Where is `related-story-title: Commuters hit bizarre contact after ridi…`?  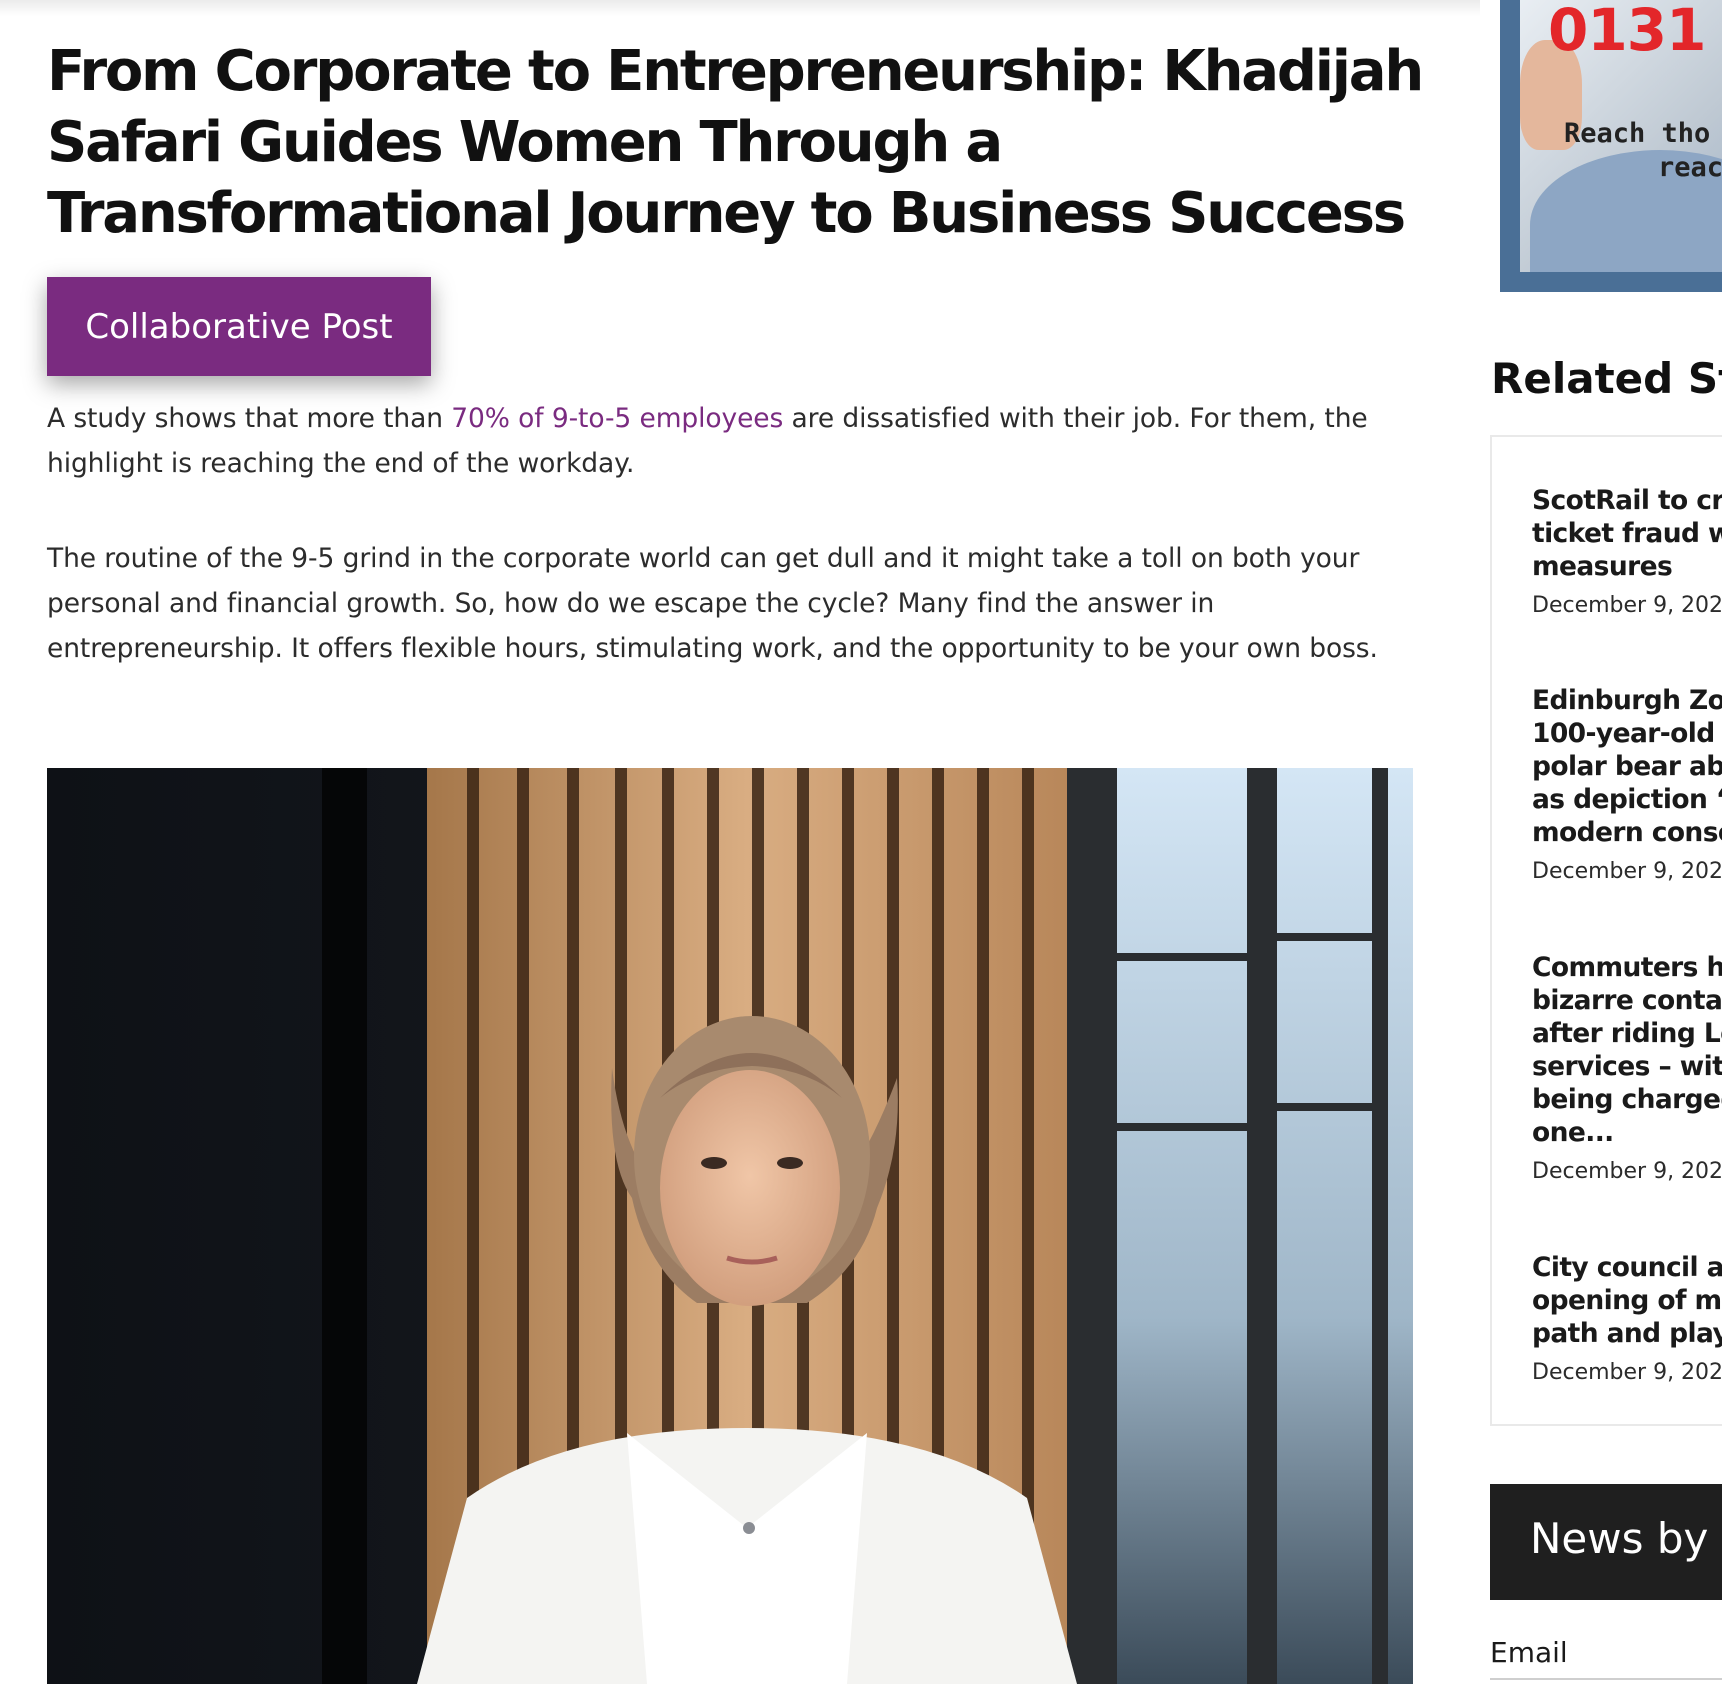 related-story-title: Commuters hit bizarre contact after ridi… is located at coordinates (1627, 1050).